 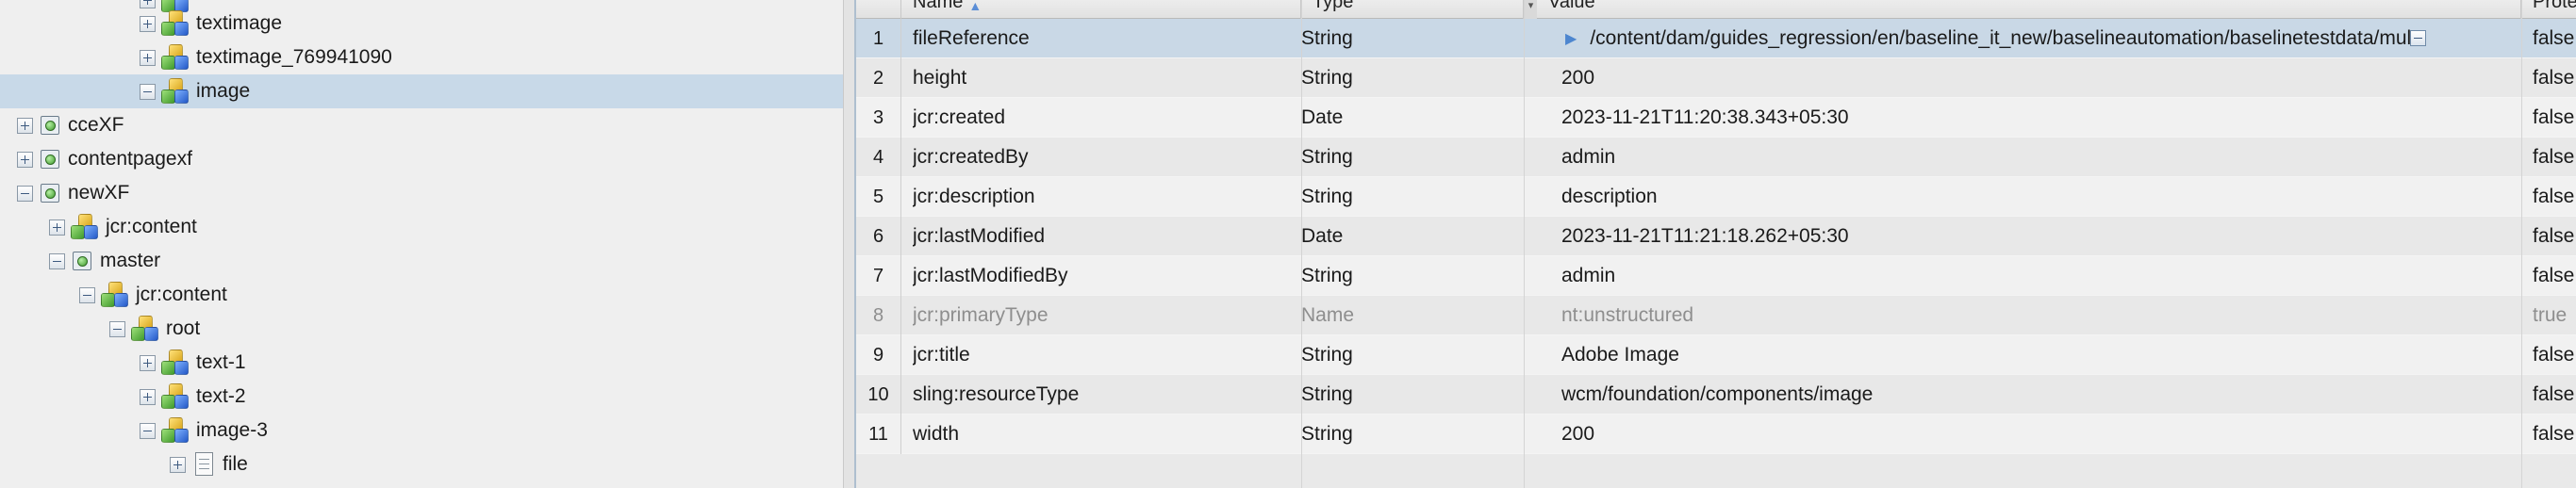 What do you see at coordinates (1106, 78) in the screenshot?
I see `property-name-cell: height` at bounding box center [1106, 78].